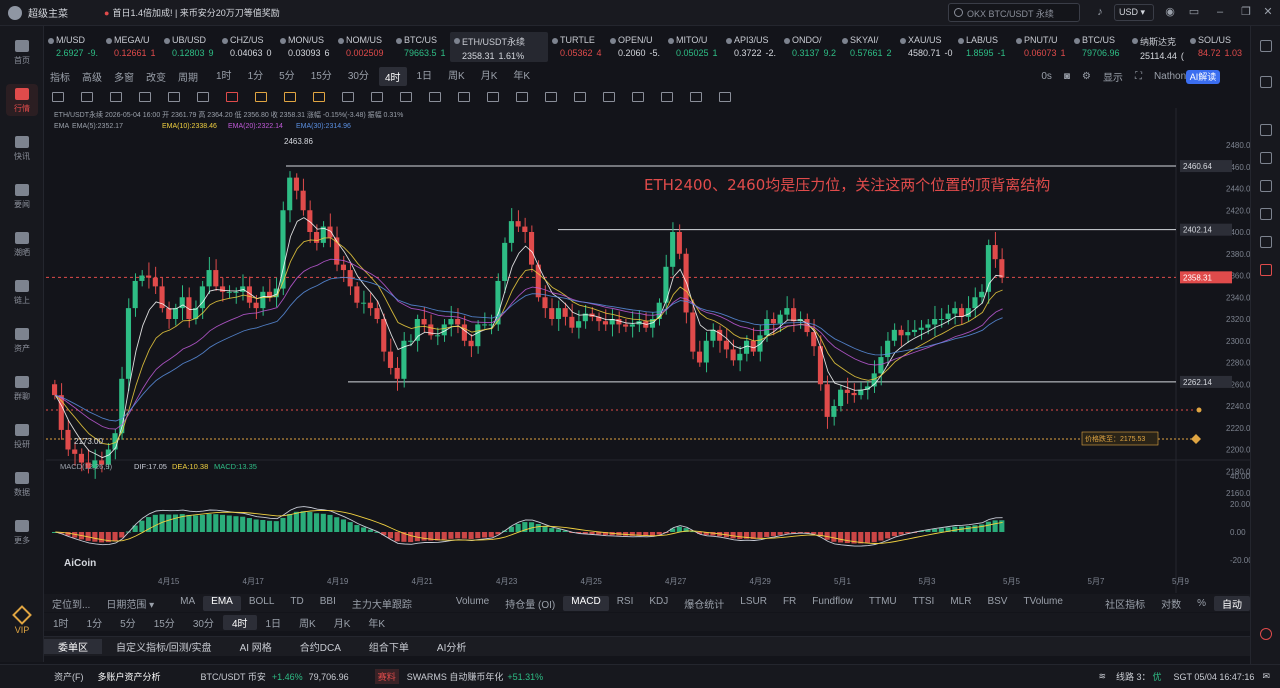 The width and height of the screenshot is (1280, 688). What do you see at coordinates (22, 149) in the screenshot?
I see `sidebar-item-flash: 快讯` at bounding box center [22, 149].